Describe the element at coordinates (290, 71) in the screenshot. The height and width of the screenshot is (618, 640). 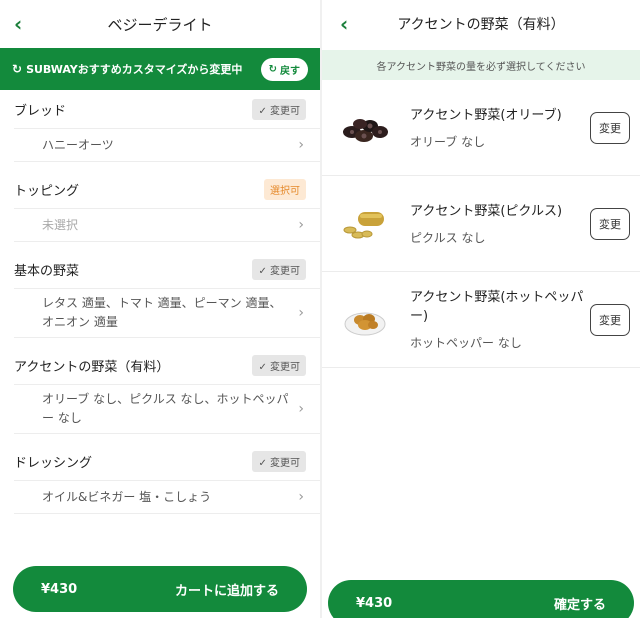
I see `reset-button-label: 戻す` at that location.